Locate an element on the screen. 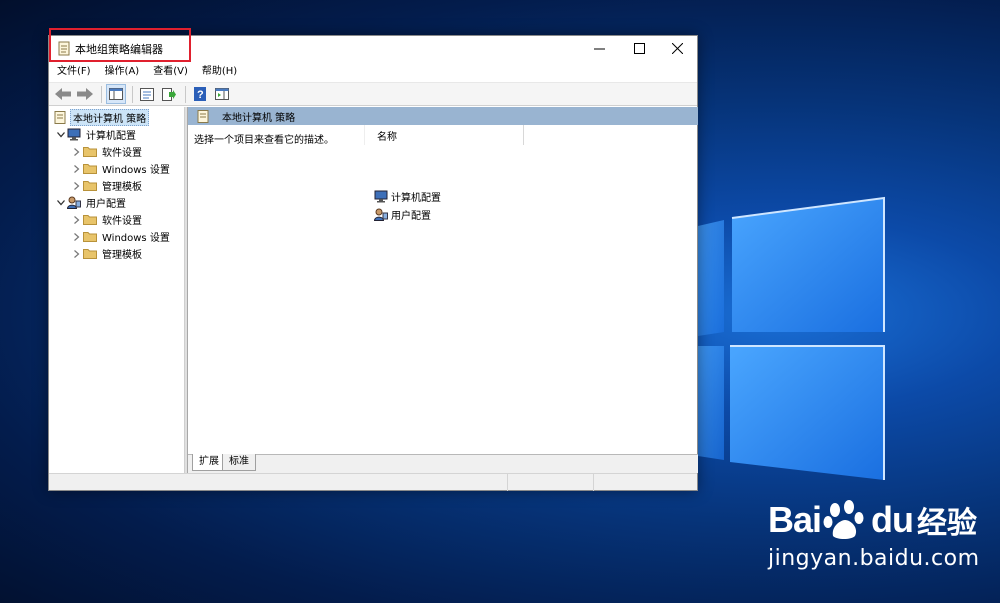  tree-item-computer-windows-settings: Windows 设置 is located at coordinates (121, 168).